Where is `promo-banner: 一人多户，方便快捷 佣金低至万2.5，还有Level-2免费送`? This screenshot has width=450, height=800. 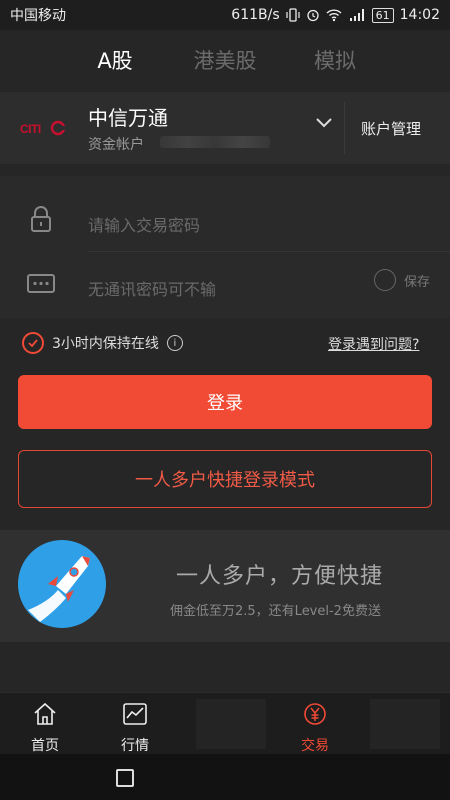
promo-banner: 一人多户，方便快捷 佣金低至万2.5，还有Level-2免费送 is located at coordinates (225, 586).